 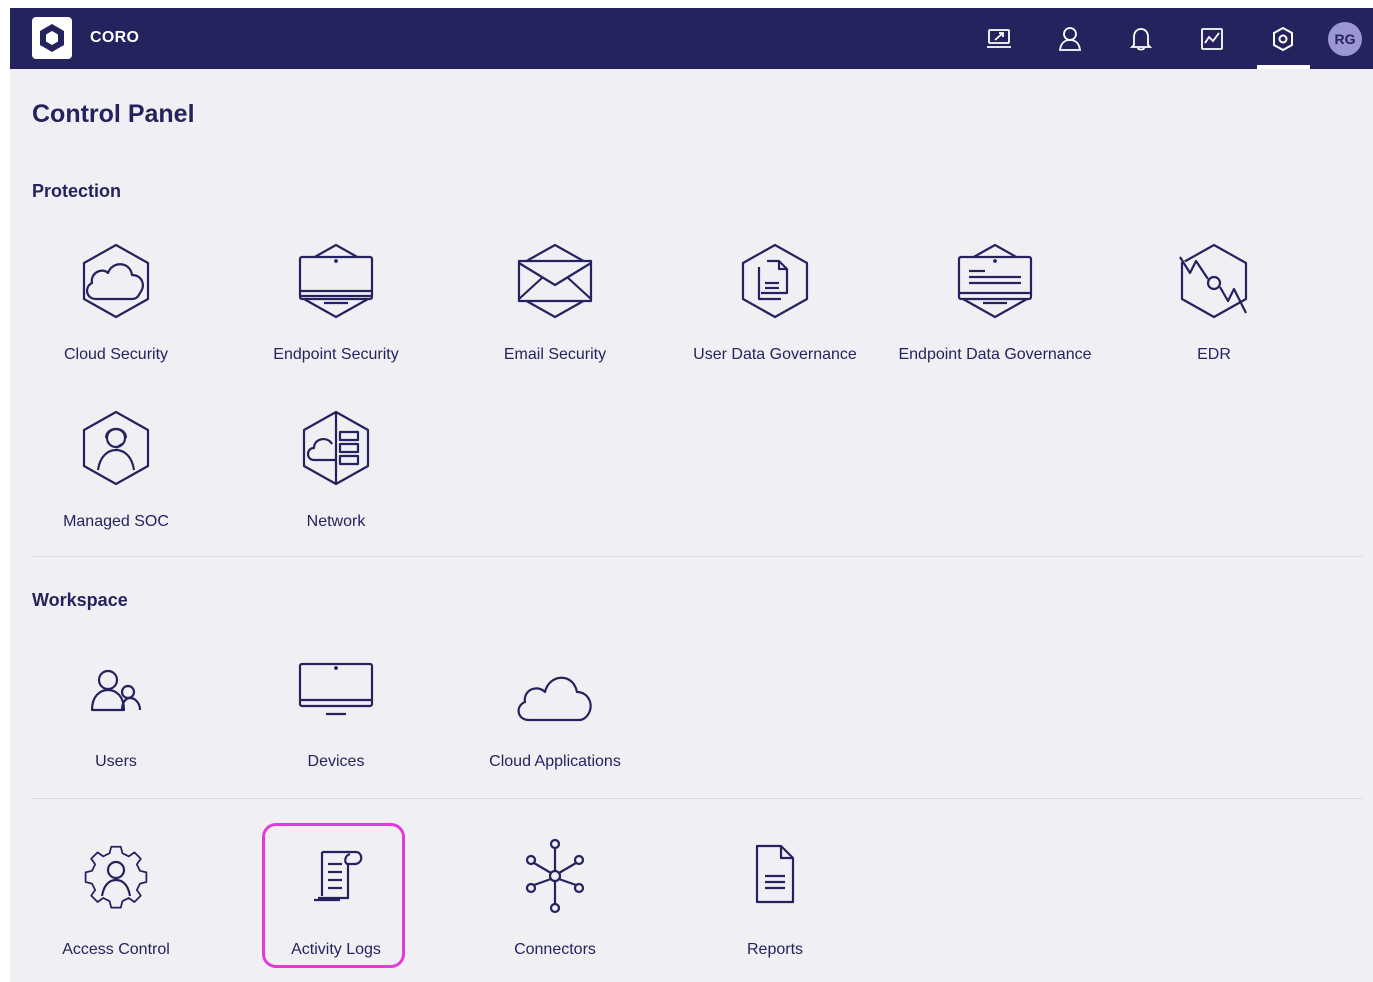 I want to click on top-navigation-bar: CORO RG, so click(x=691, y=38).